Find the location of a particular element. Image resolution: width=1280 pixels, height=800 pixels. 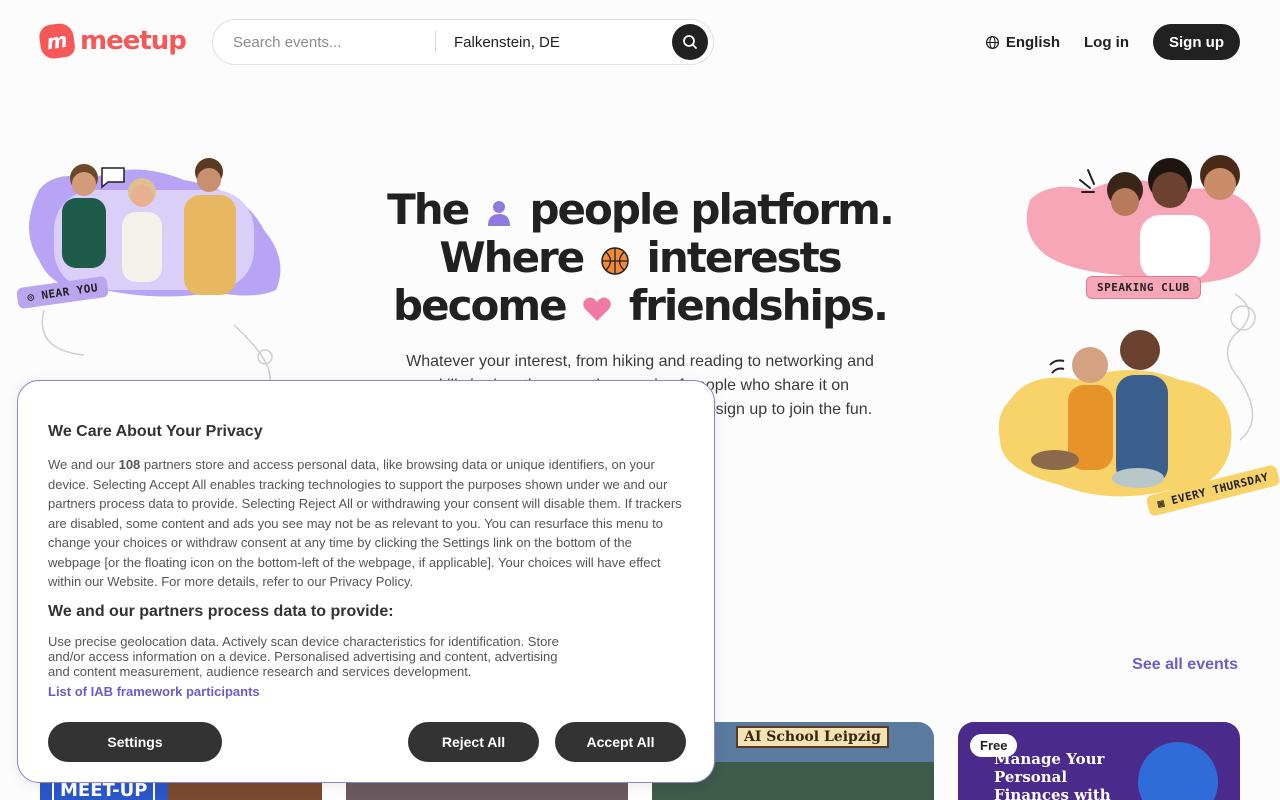

hero-line-1: The people platform. is located at coordinates (640, 210).